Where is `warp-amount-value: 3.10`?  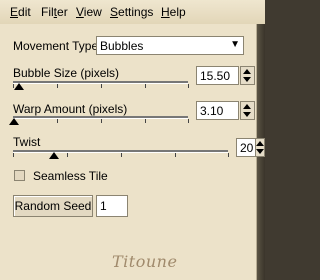 warp-amount-value: 3.10 is located at coordinates (212, 111).